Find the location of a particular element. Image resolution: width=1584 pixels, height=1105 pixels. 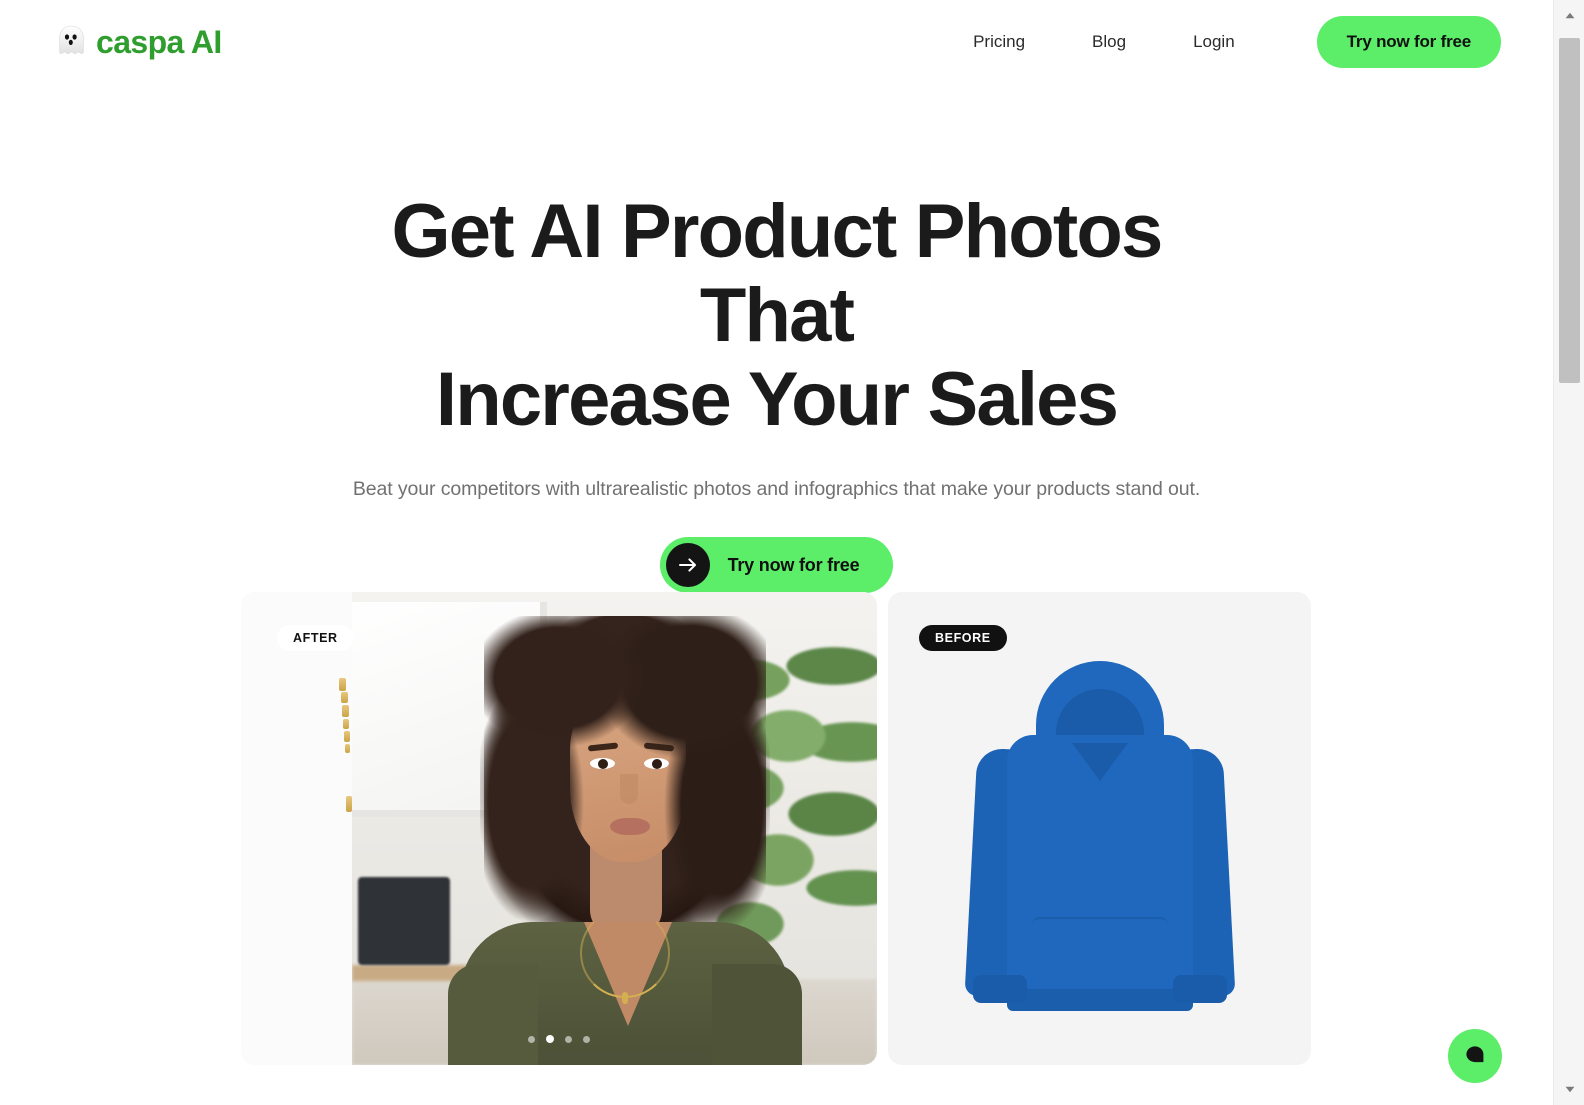

hero-title-line-2: Increase Your Sales is located at coordinates (777, 399).